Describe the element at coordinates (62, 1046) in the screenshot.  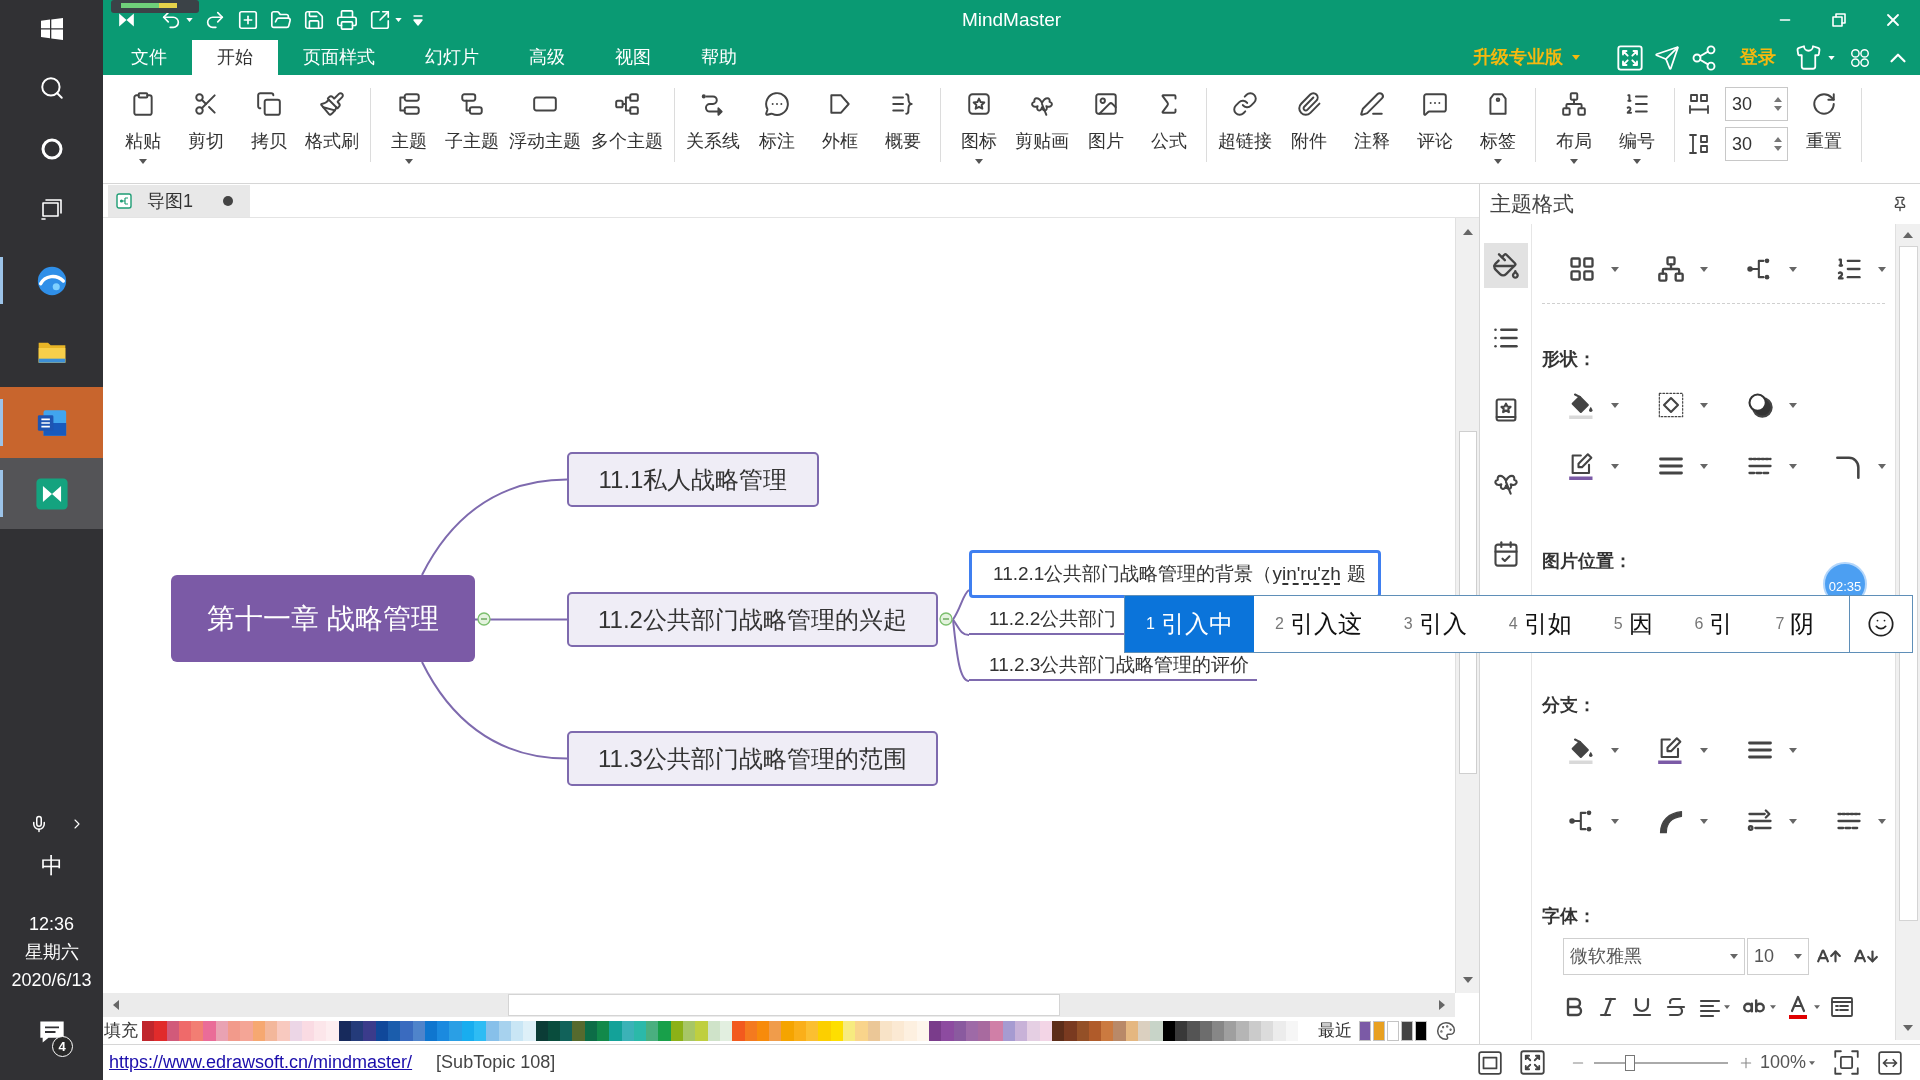
I see `notification-count-badge: 4` at that location.